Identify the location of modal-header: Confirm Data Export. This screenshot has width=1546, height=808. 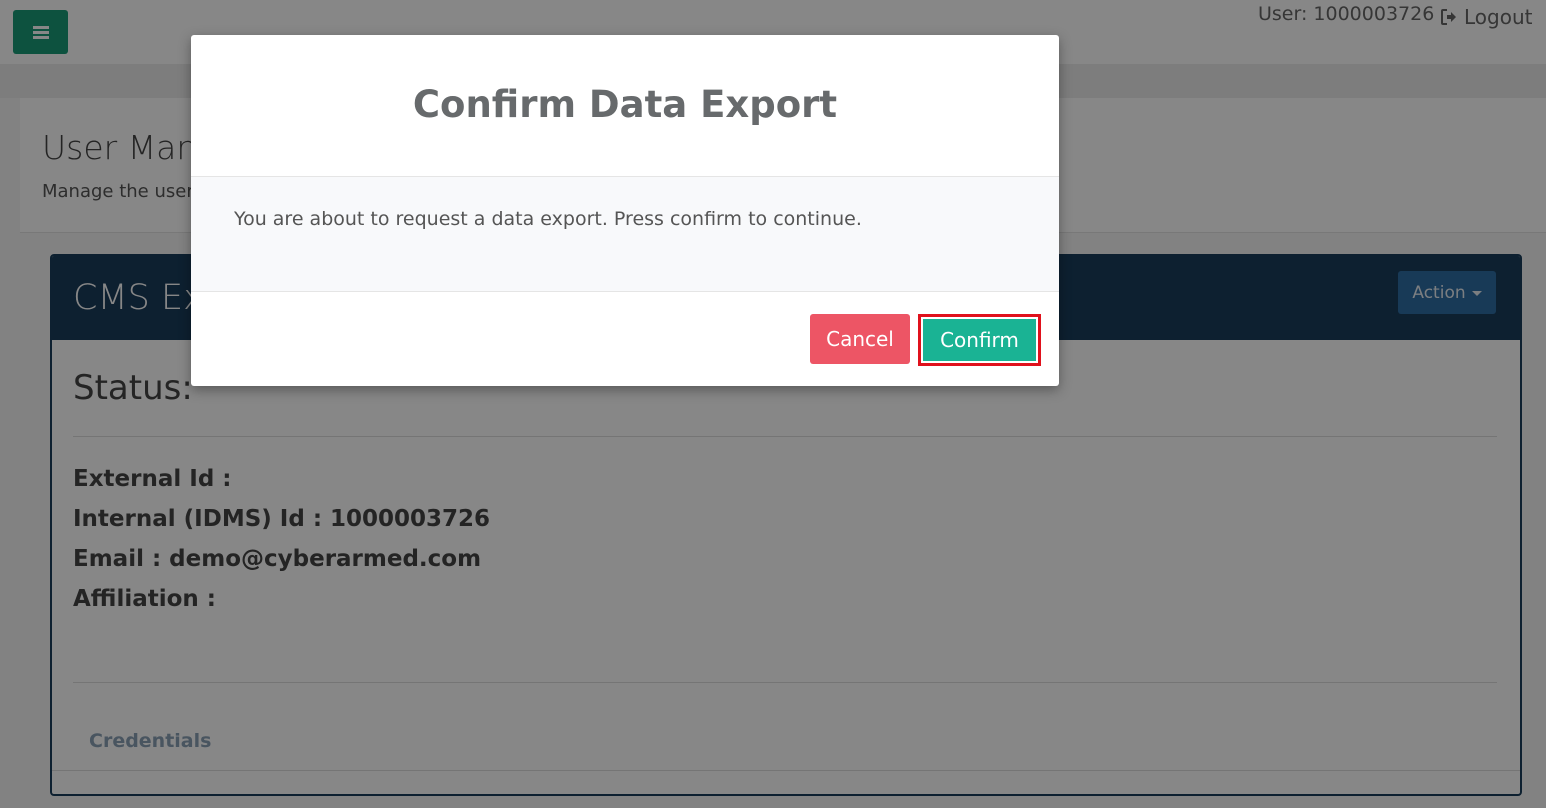
(625, 106).